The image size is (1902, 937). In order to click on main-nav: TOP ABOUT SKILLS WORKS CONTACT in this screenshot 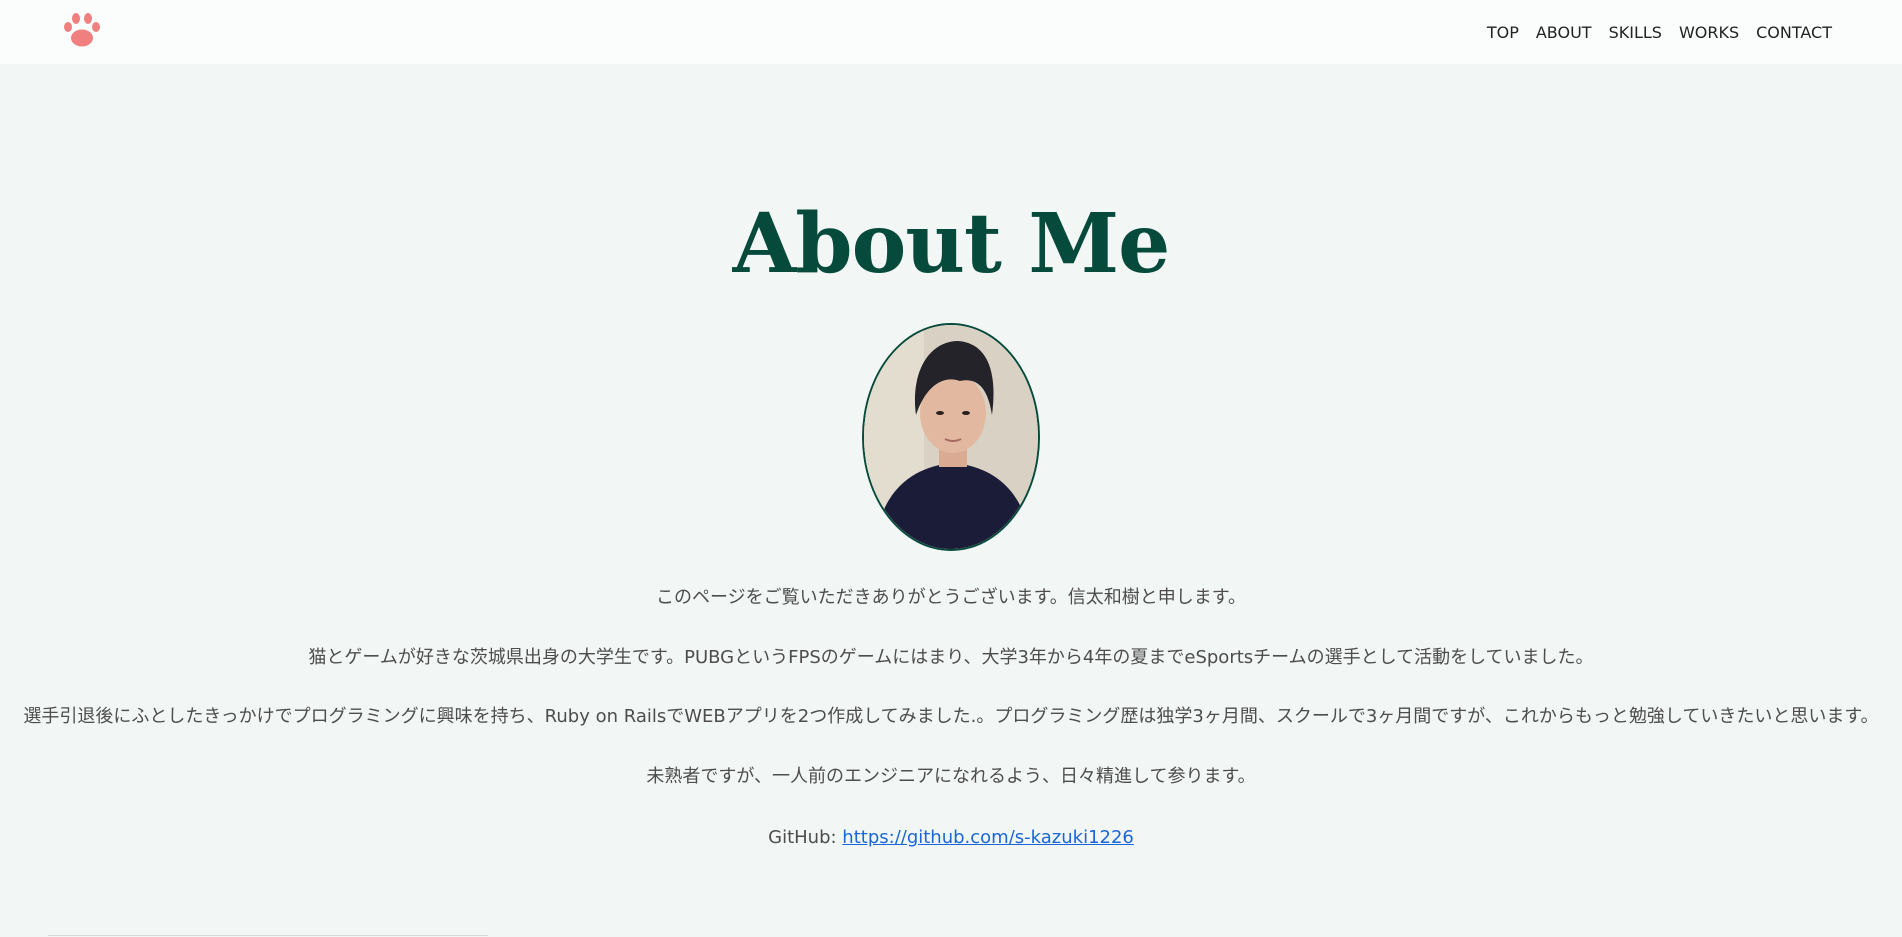, I will do `click(1651, 32)`.